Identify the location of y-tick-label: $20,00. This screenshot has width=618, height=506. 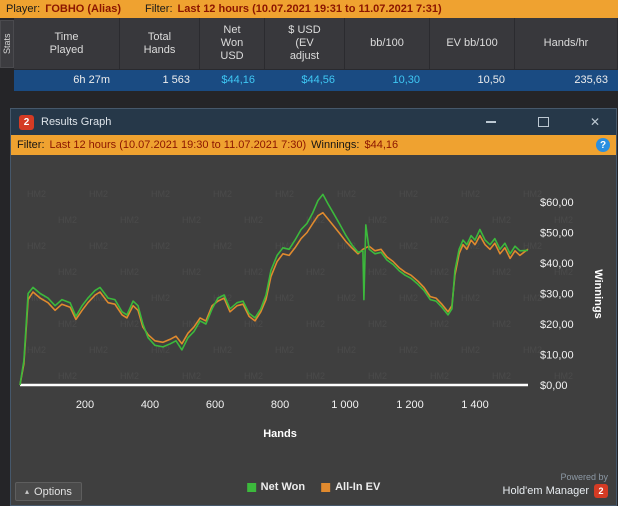
(557, 325).